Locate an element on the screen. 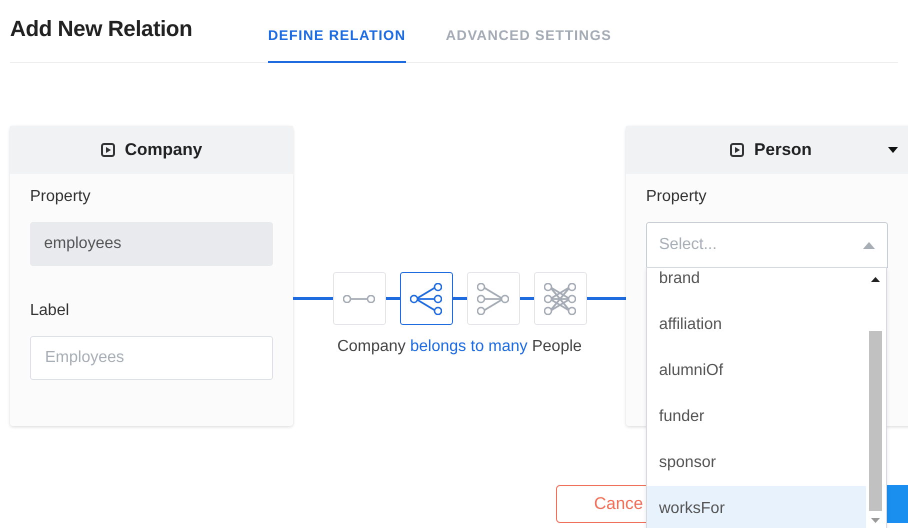 This screenshot has width=908, height=528. property-field: employees is located at coordinates (151, 244).